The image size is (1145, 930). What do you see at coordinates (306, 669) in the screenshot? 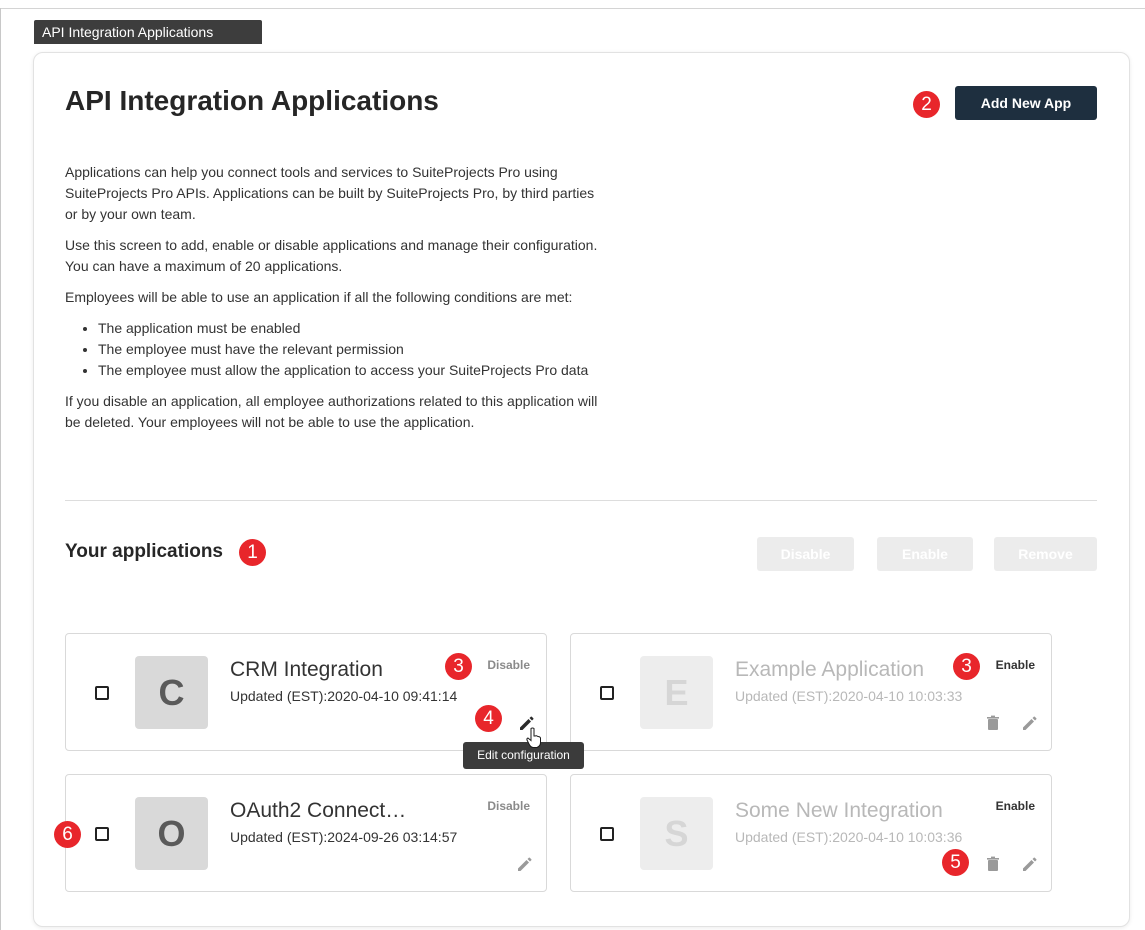
I see `app-name: CRM Integration` at bounding box center [306, 669].